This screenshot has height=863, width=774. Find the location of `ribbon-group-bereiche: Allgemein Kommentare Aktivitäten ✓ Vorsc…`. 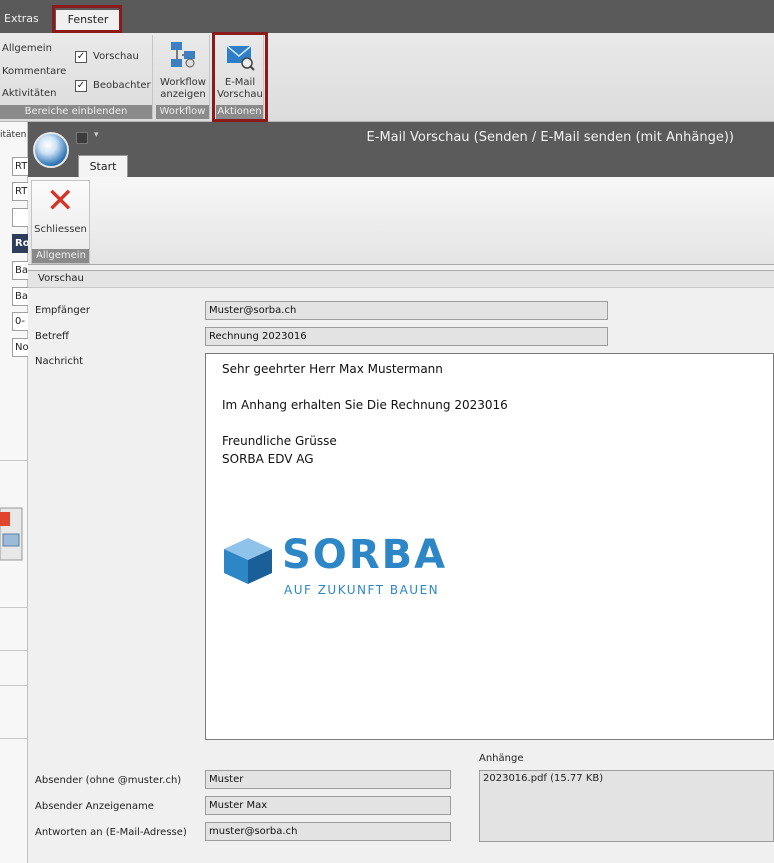

ribbon-group-bereiche: Allgemein Kommentare Aktivitäten ✓ Vorsc… is located at coordinates (76, 77).